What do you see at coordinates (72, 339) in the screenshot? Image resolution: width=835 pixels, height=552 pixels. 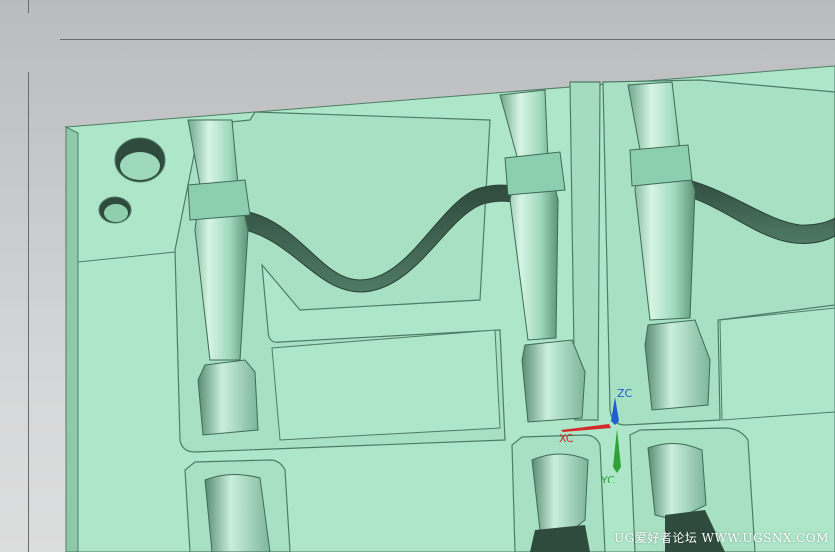 I see `plate-left-side` at bounding box center [72, 339].